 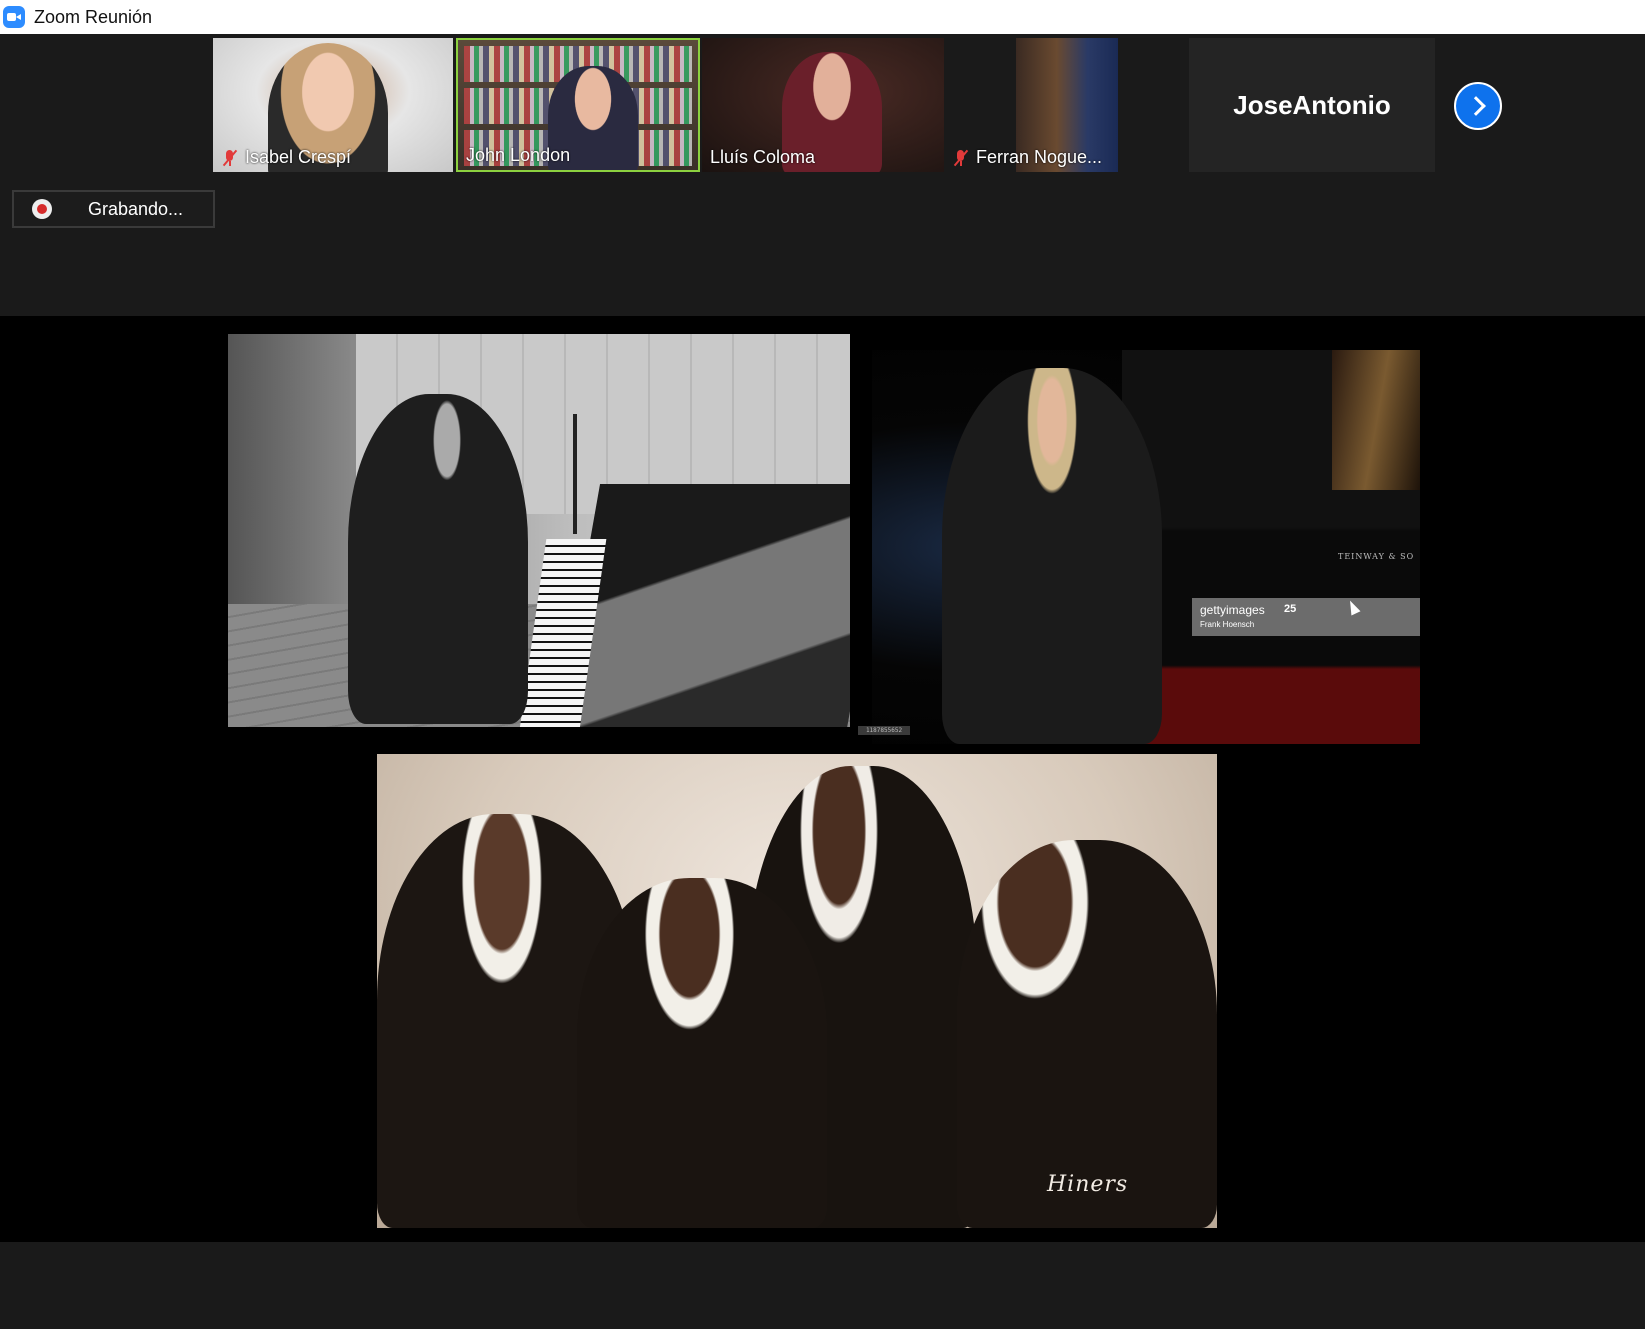 What do you see at coordinates (539, 530) in the screenshot?
I see `pianist-studio-photo` at bounding box center [539, 530].